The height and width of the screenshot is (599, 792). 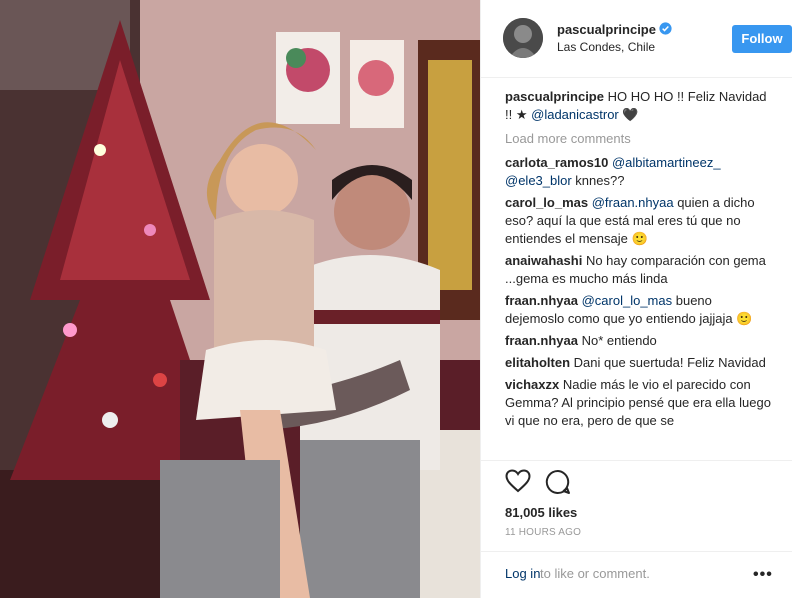 I want to click on comment-username: vichaxzx, so click(x=532, y=384).